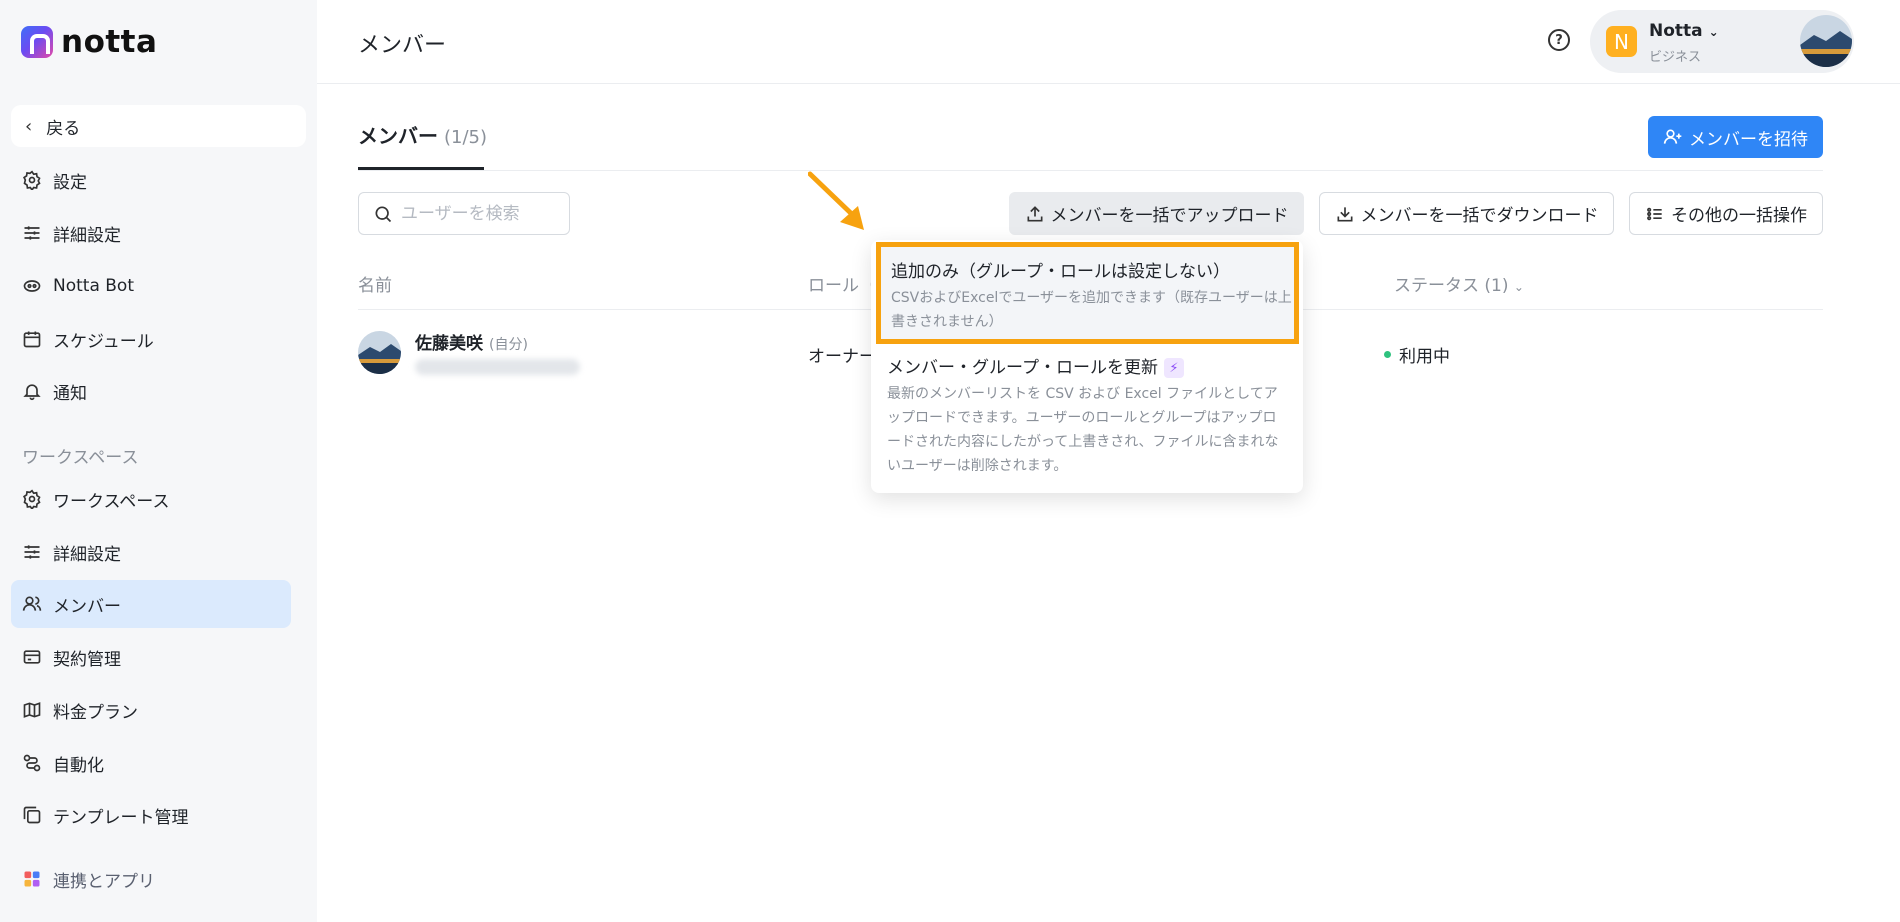 This screenshot has height=922, width=1900. What do you see at coordinates (375, 286) in the screenshot?
I see `column-header-name: 名前` at bounding box center [375, 286].